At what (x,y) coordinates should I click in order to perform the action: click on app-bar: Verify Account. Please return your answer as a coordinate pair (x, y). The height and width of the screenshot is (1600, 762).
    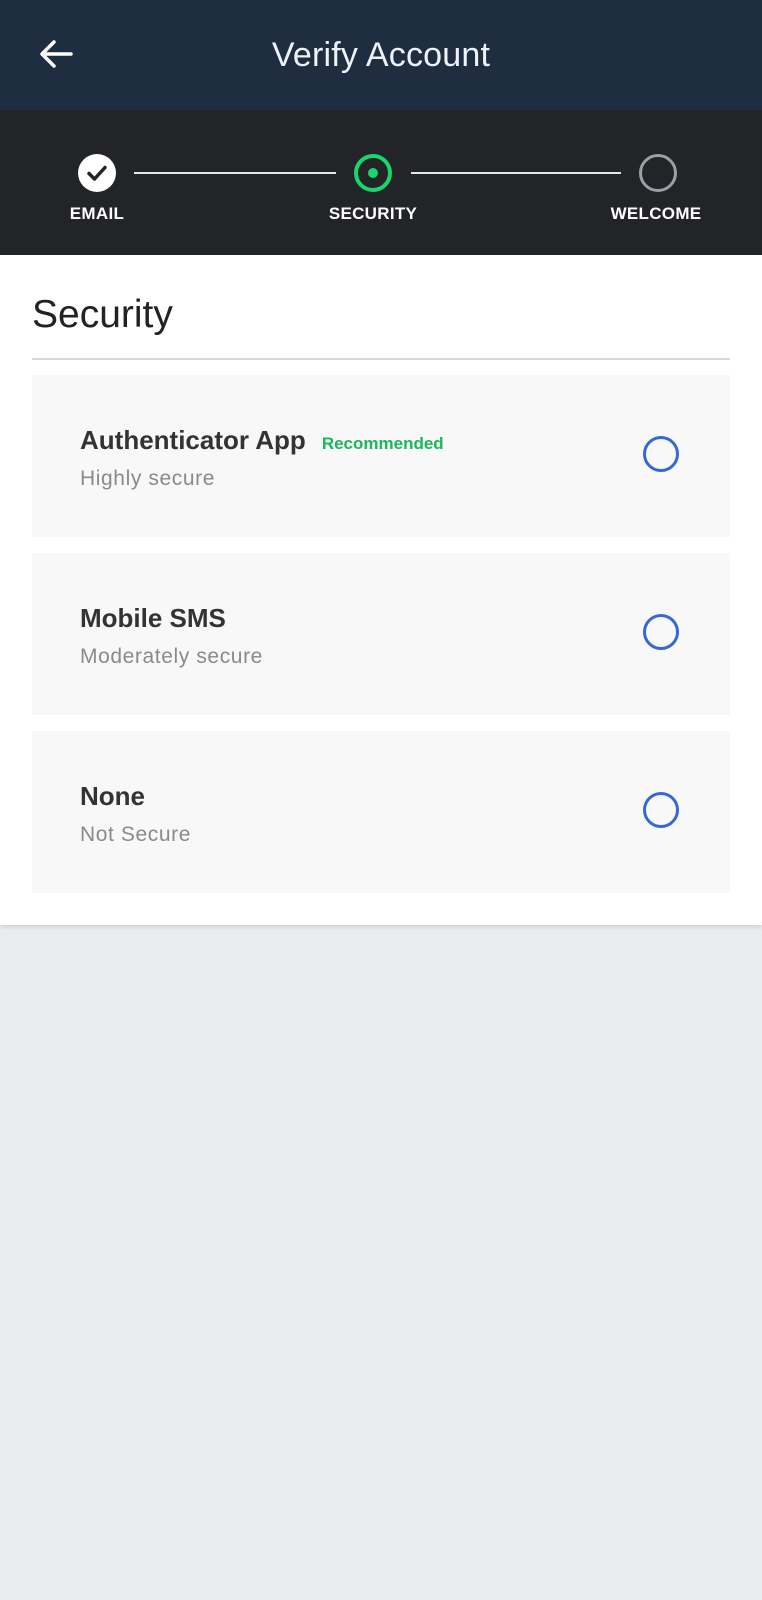
    Looking at the image, I should click on (381, 55).